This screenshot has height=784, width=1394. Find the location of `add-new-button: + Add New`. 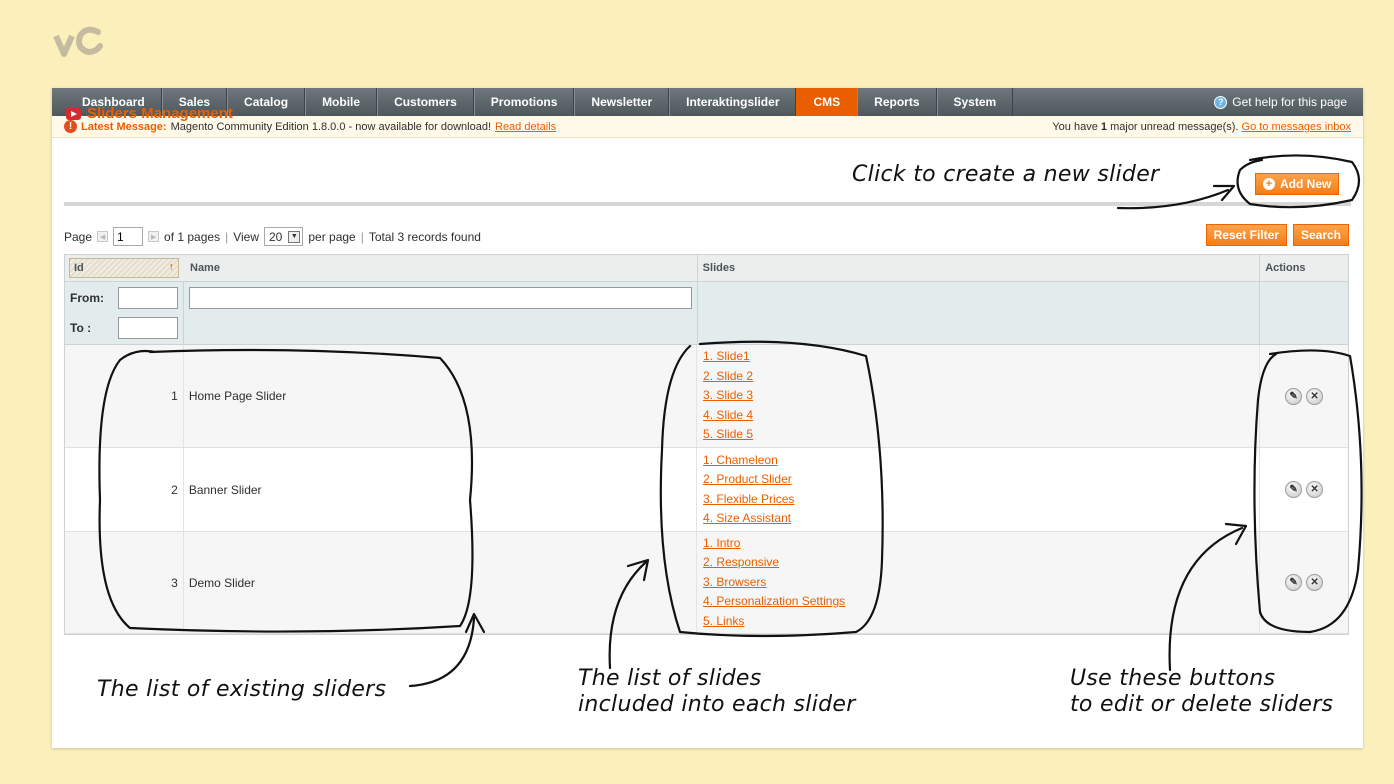

add-new-button: + Add New is located at coordinates (1297, 184).